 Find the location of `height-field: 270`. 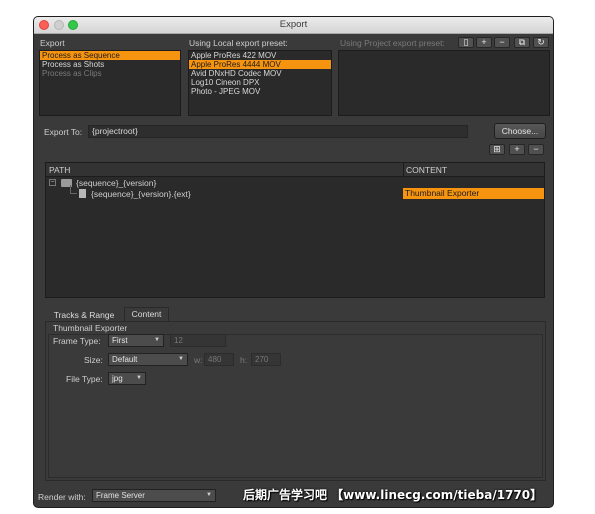

height-field: 270 is located at coordinates (266, 359).